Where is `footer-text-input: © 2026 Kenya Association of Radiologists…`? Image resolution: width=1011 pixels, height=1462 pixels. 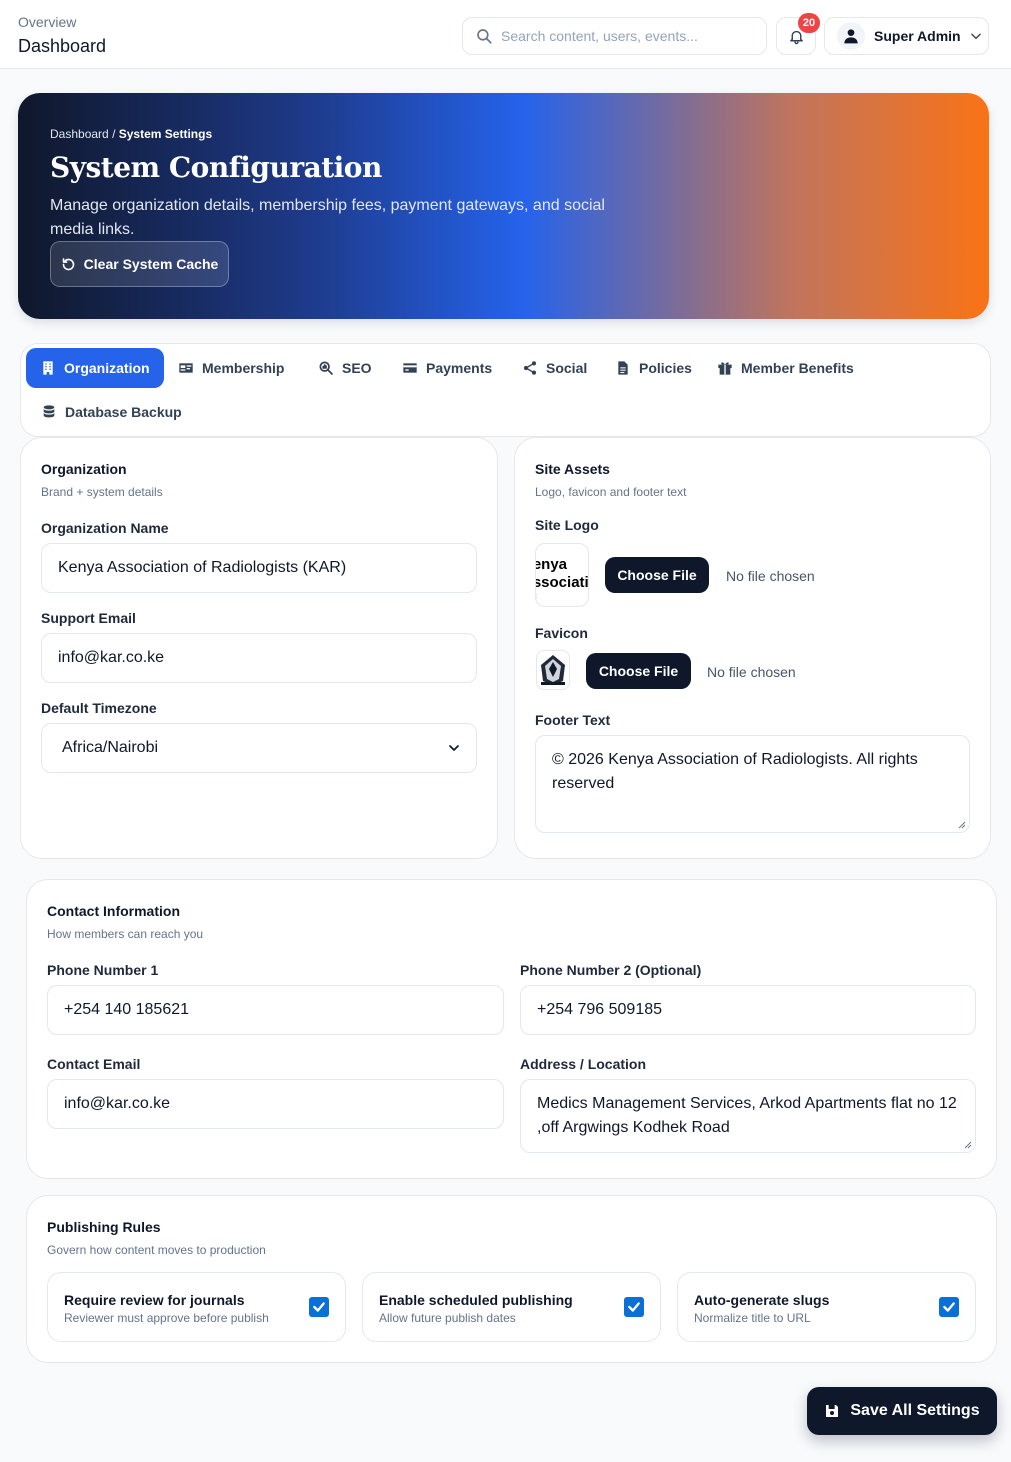 footer-text-input: © 2026 Kenya Association of Radiologists… is located at coordinates (752, 784).